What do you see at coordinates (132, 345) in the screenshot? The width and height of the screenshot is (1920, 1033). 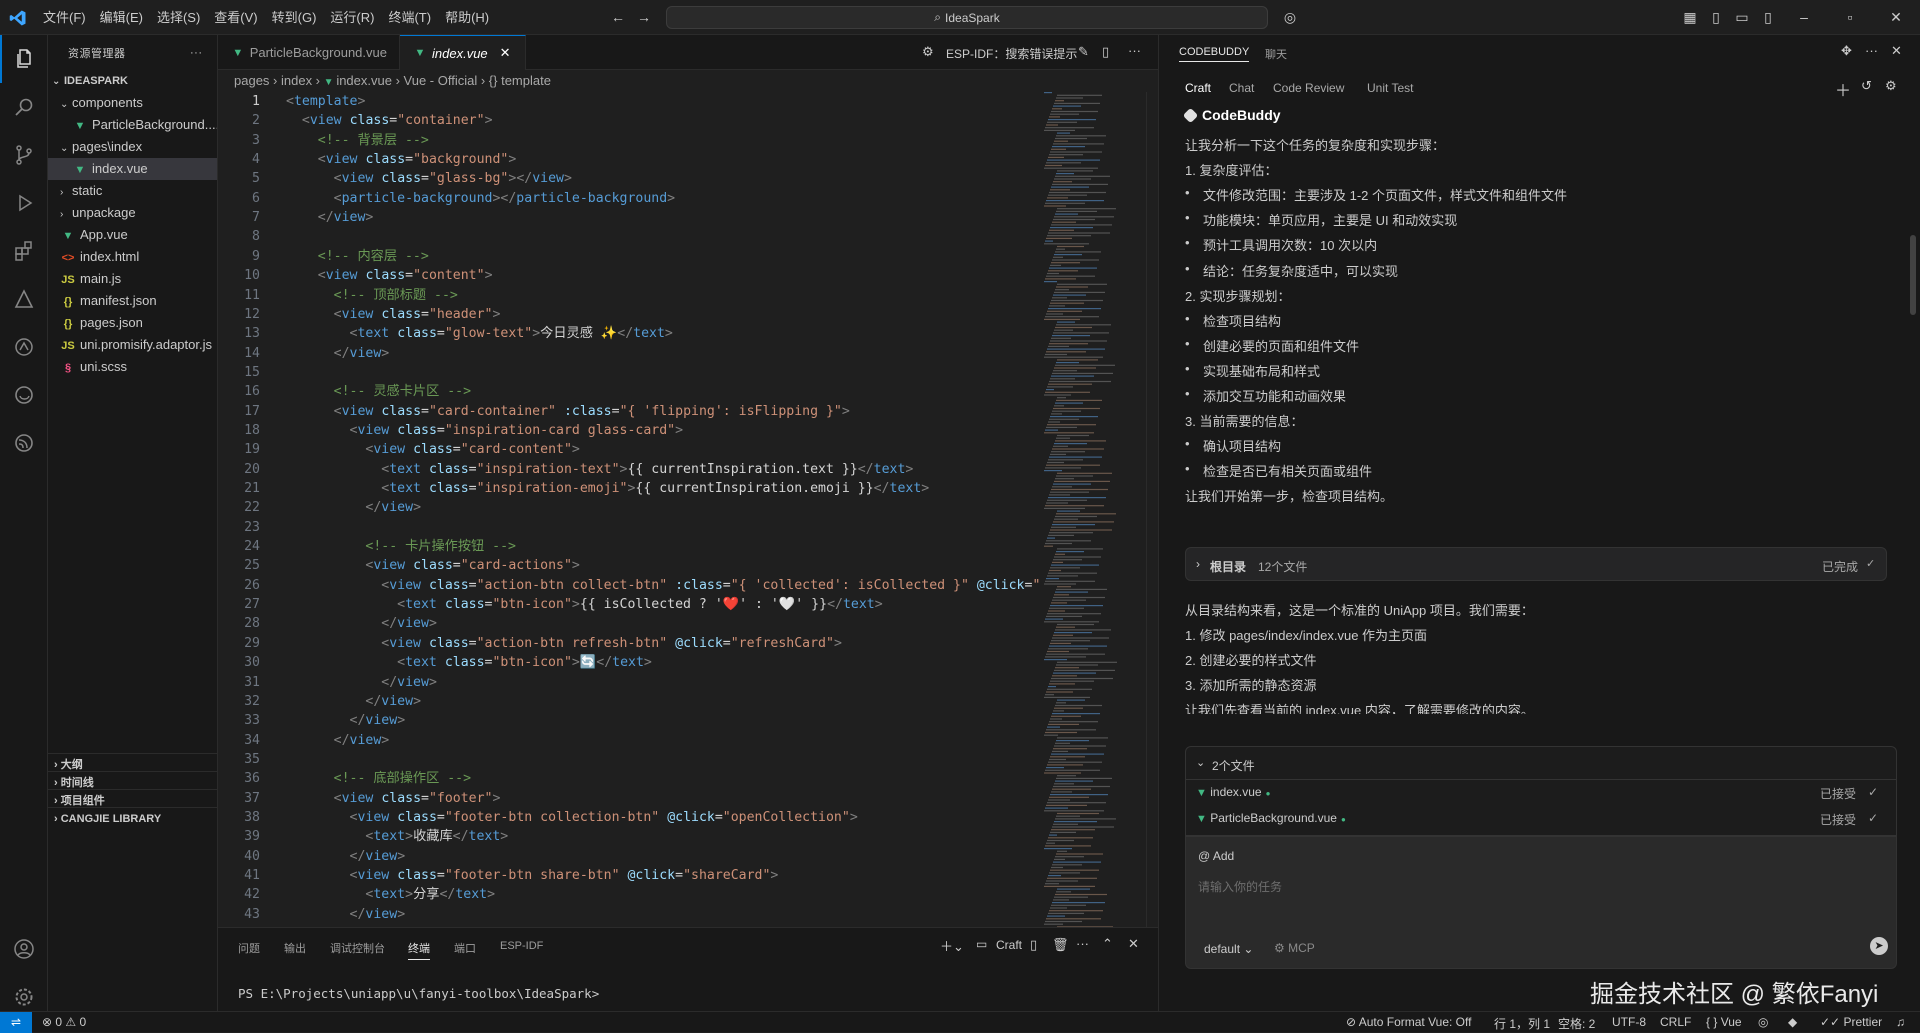 I see `file-item: JS uni.promisify.adaptor.js` at bounding box center [132, 345].